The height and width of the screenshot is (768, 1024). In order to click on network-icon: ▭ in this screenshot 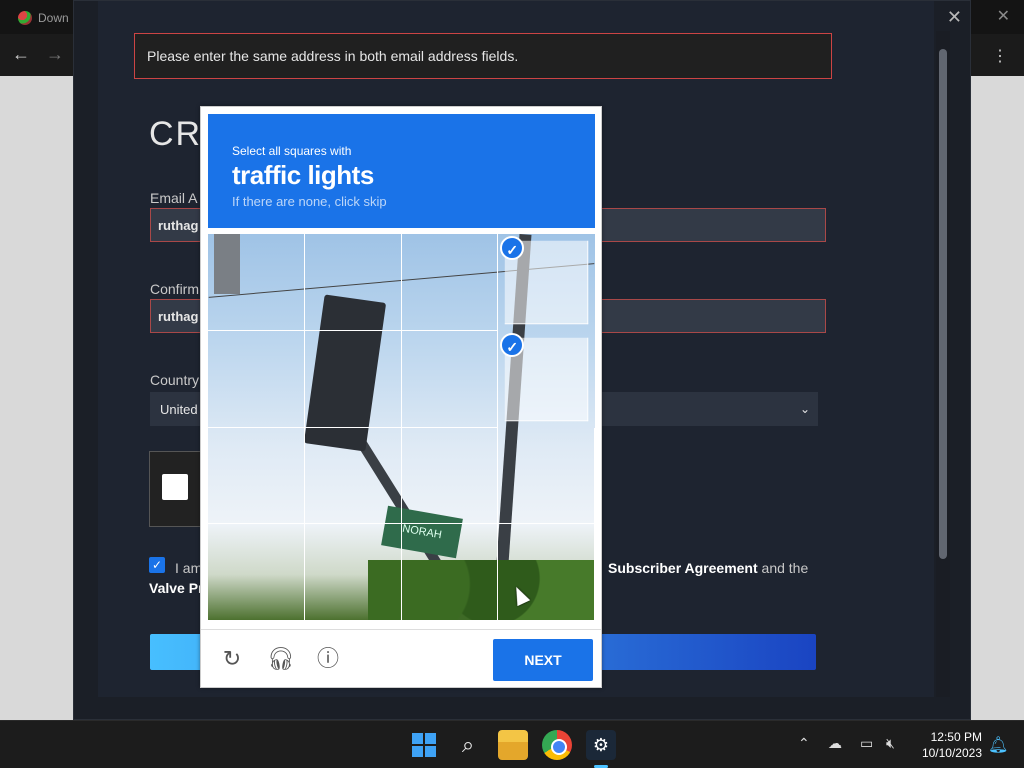, I will do `click(866, 743)`.